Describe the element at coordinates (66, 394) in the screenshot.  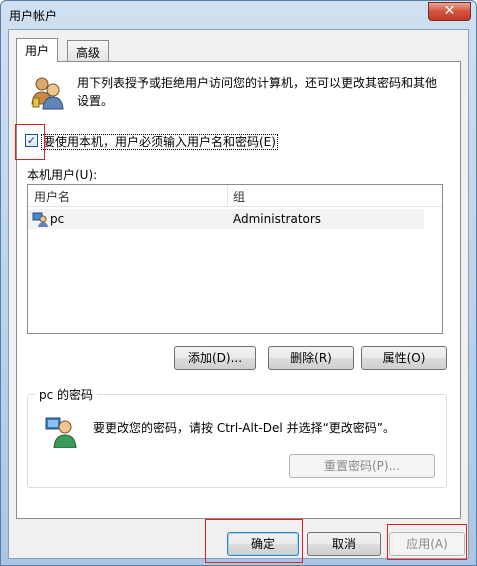
I see `password-group-title: pc 的密码` at that location.